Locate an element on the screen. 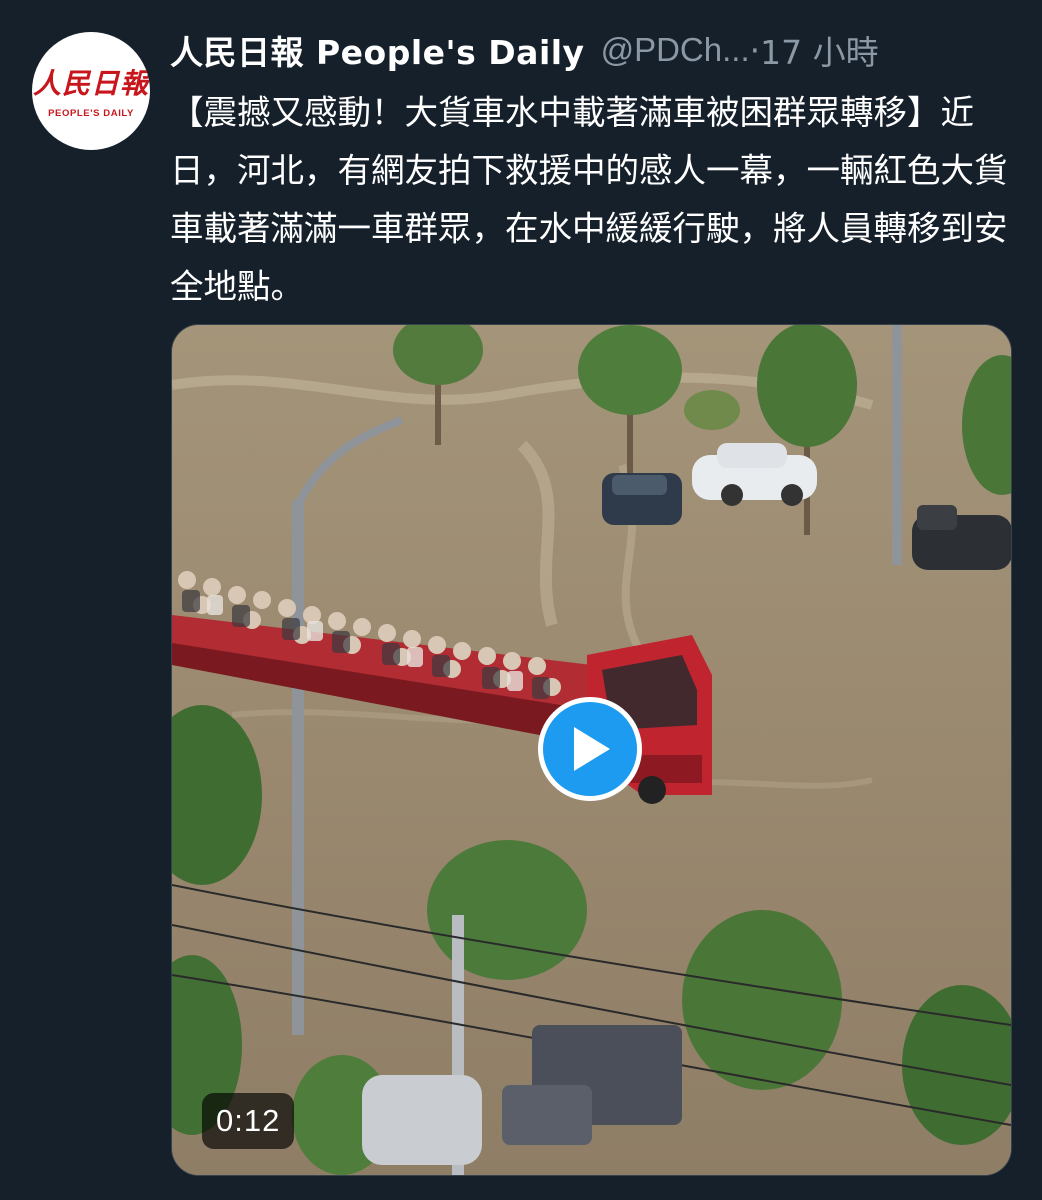 Image resolution: width=1042 pixels, height=1200 pixels. avatar: 人民日報 PEOPLE'S DAILY is located at coordinates (91, 91).